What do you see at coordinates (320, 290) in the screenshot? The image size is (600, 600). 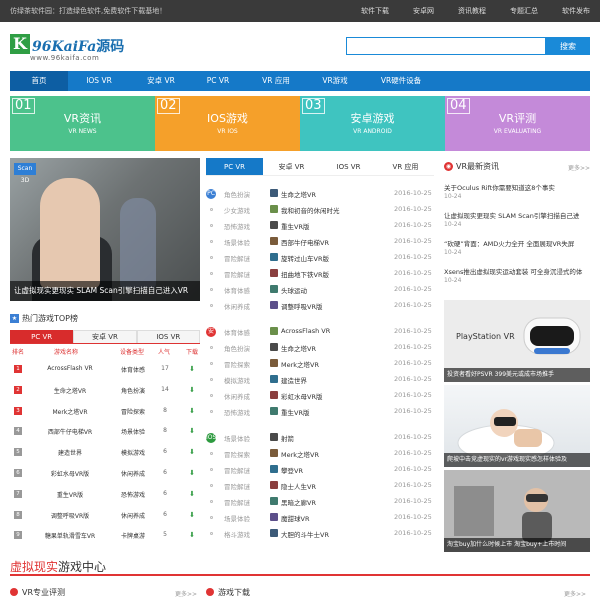 I see `list-item: 体育体感 头球运动 2016-10-25` at bounding box center [320, 290].